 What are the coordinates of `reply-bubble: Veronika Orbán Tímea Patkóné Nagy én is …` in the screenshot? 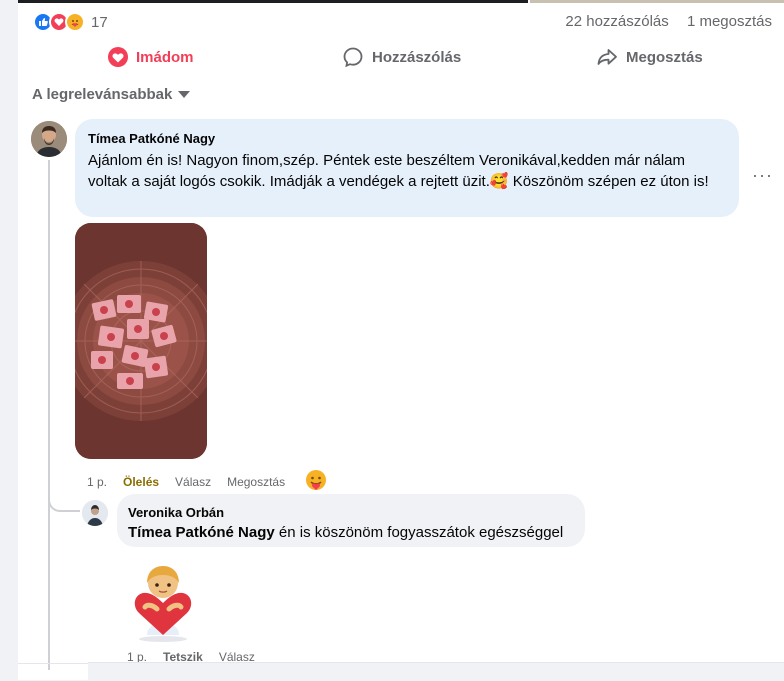 It's located at (351, 520).